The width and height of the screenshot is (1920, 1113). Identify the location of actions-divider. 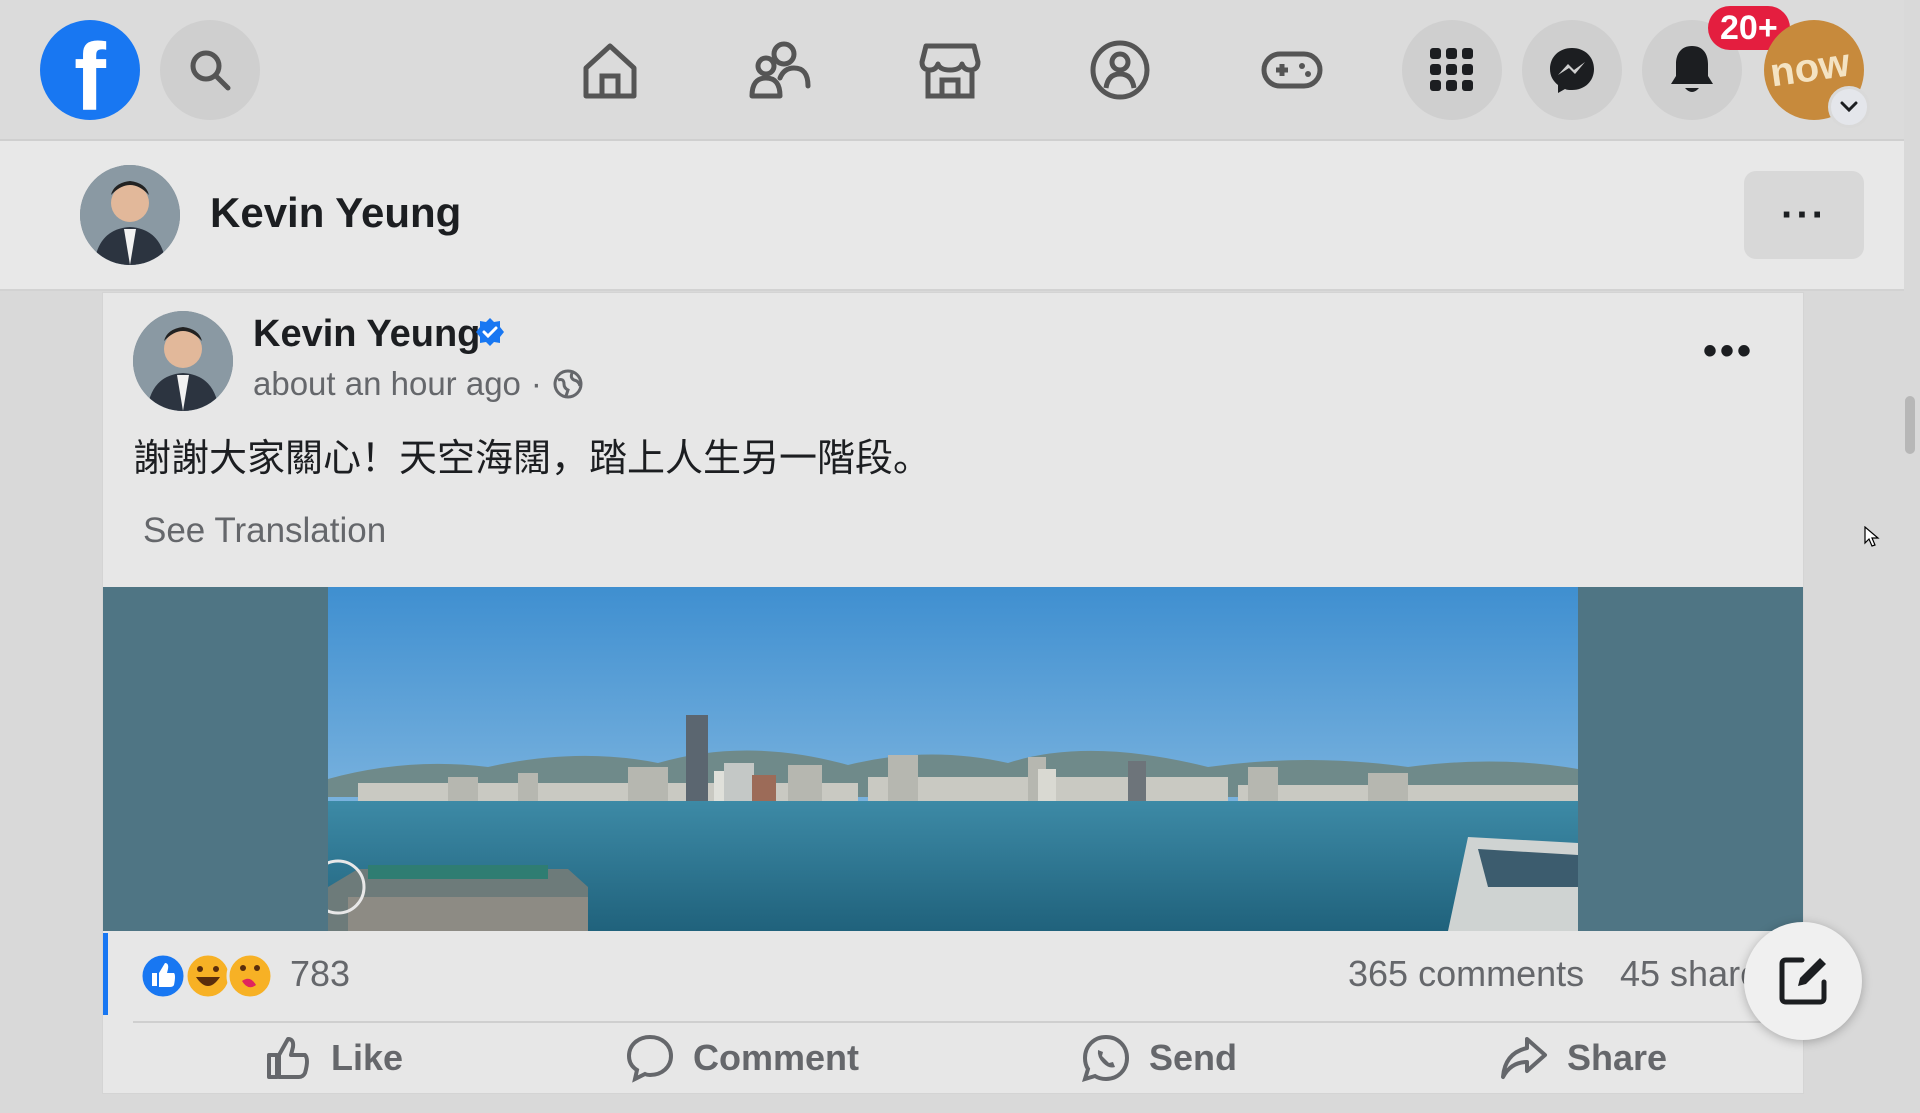
(953, 1022).